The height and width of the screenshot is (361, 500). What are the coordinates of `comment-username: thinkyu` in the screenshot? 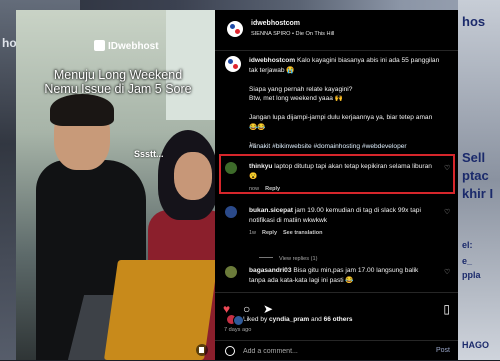 It's located at (260, 166).